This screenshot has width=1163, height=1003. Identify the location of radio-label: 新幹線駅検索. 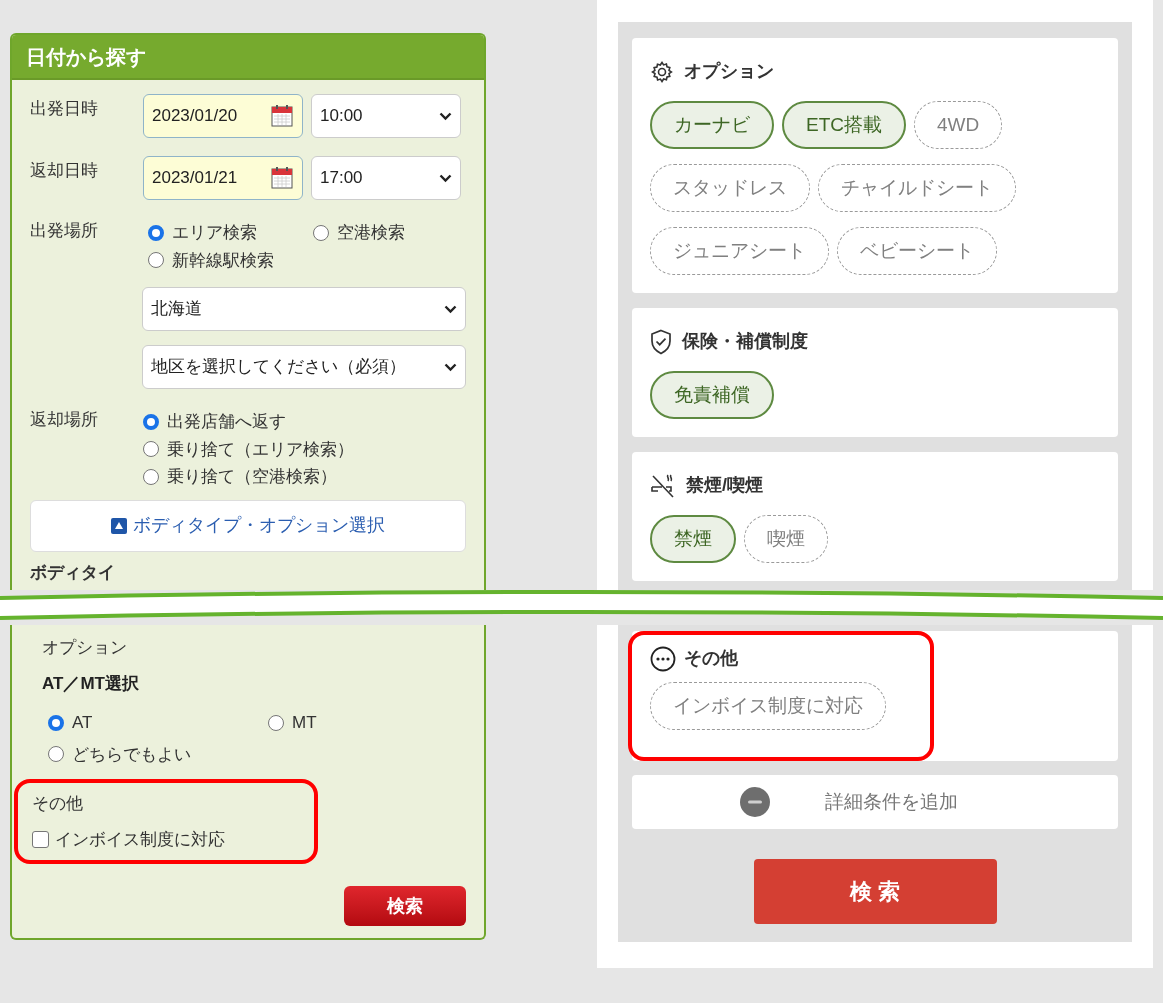
(223, 260).